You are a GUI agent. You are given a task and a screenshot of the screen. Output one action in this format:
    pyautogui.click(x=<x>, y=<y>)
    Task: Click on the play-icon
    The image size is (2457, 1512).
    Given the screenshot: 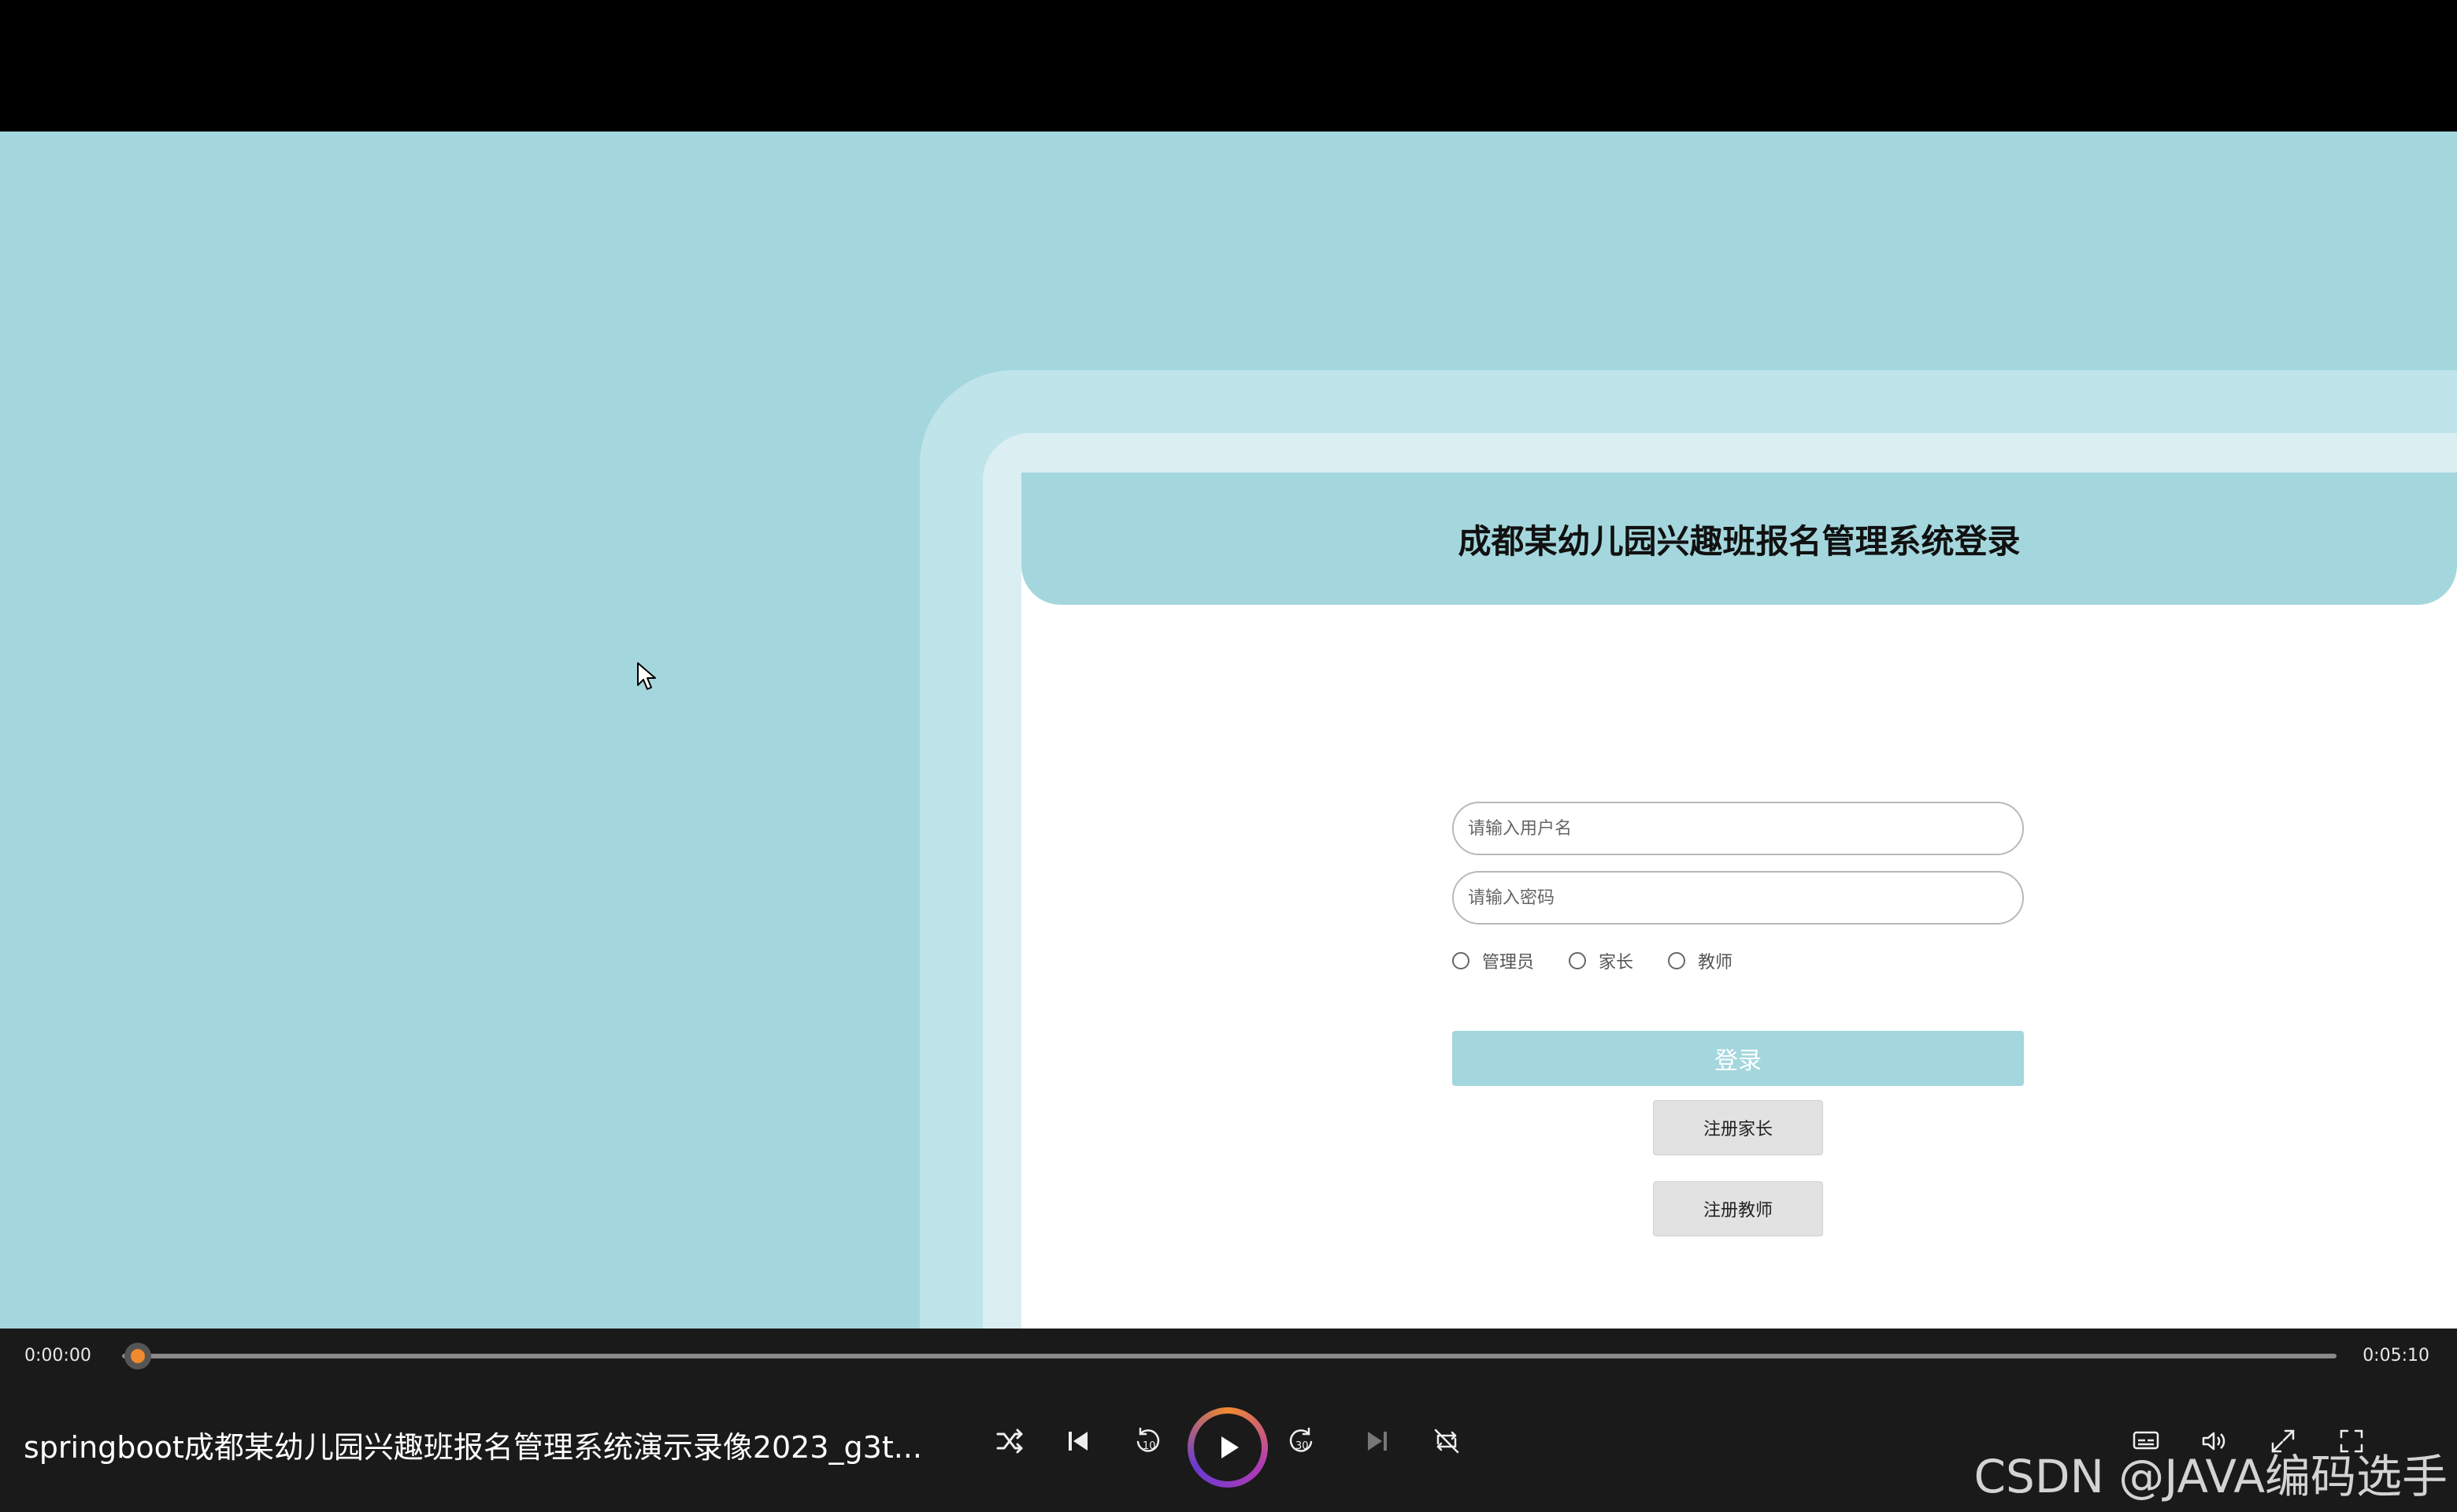 What is the action you would take?
    pyautogui.click(x=1230, y=1447)
    